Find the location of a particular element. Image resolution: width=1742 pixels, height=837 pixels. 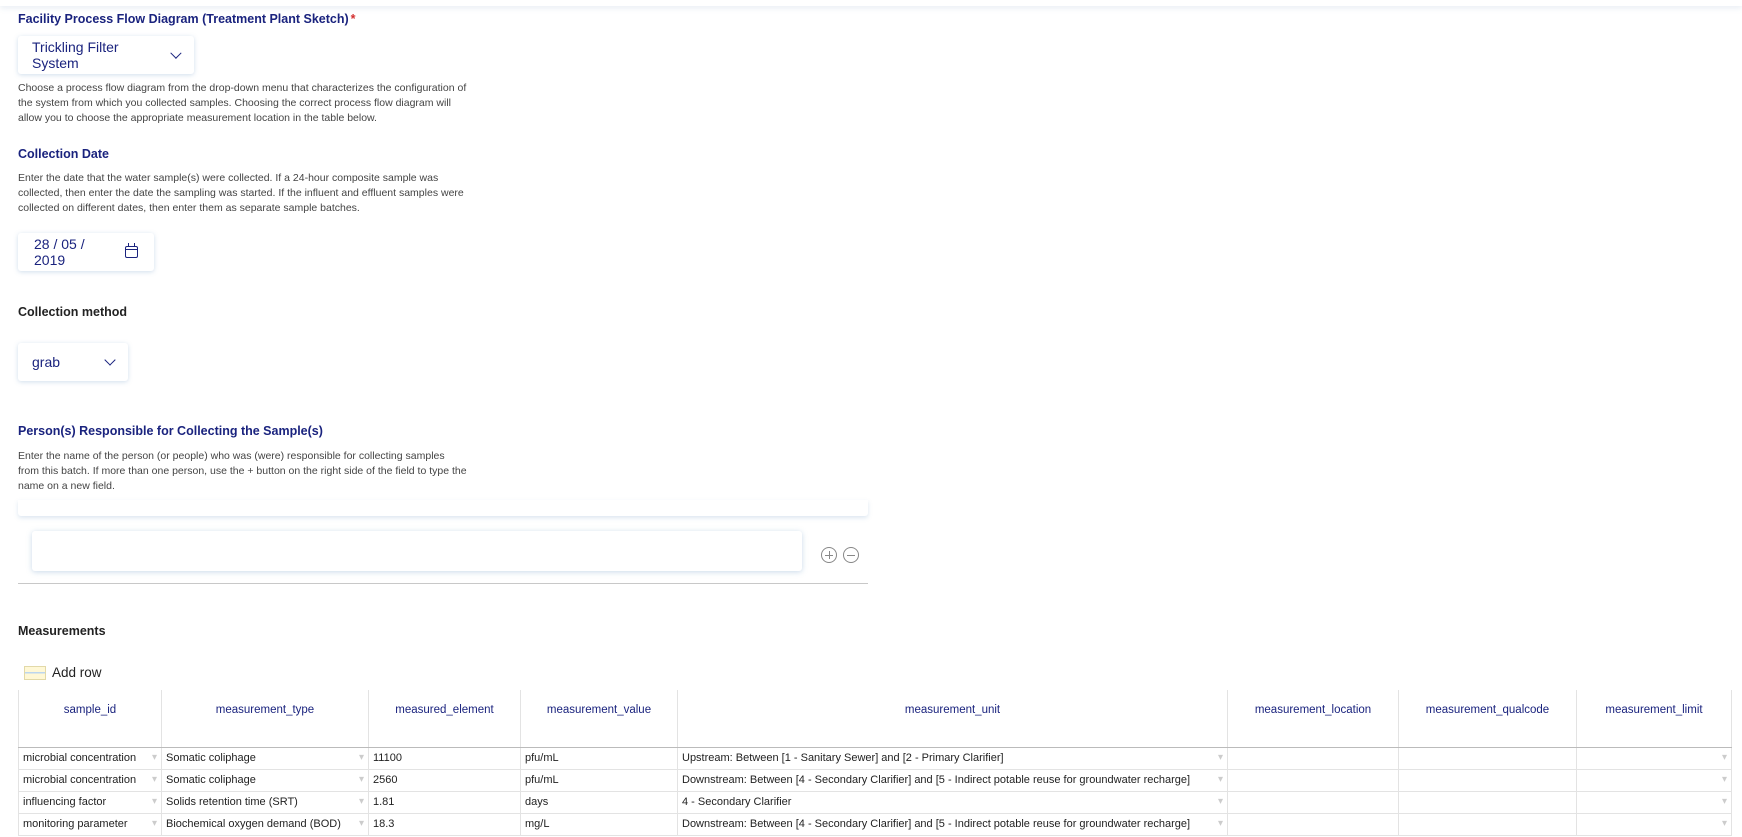

cell-measured-element: 11100 is located at coordinates (444, 758).